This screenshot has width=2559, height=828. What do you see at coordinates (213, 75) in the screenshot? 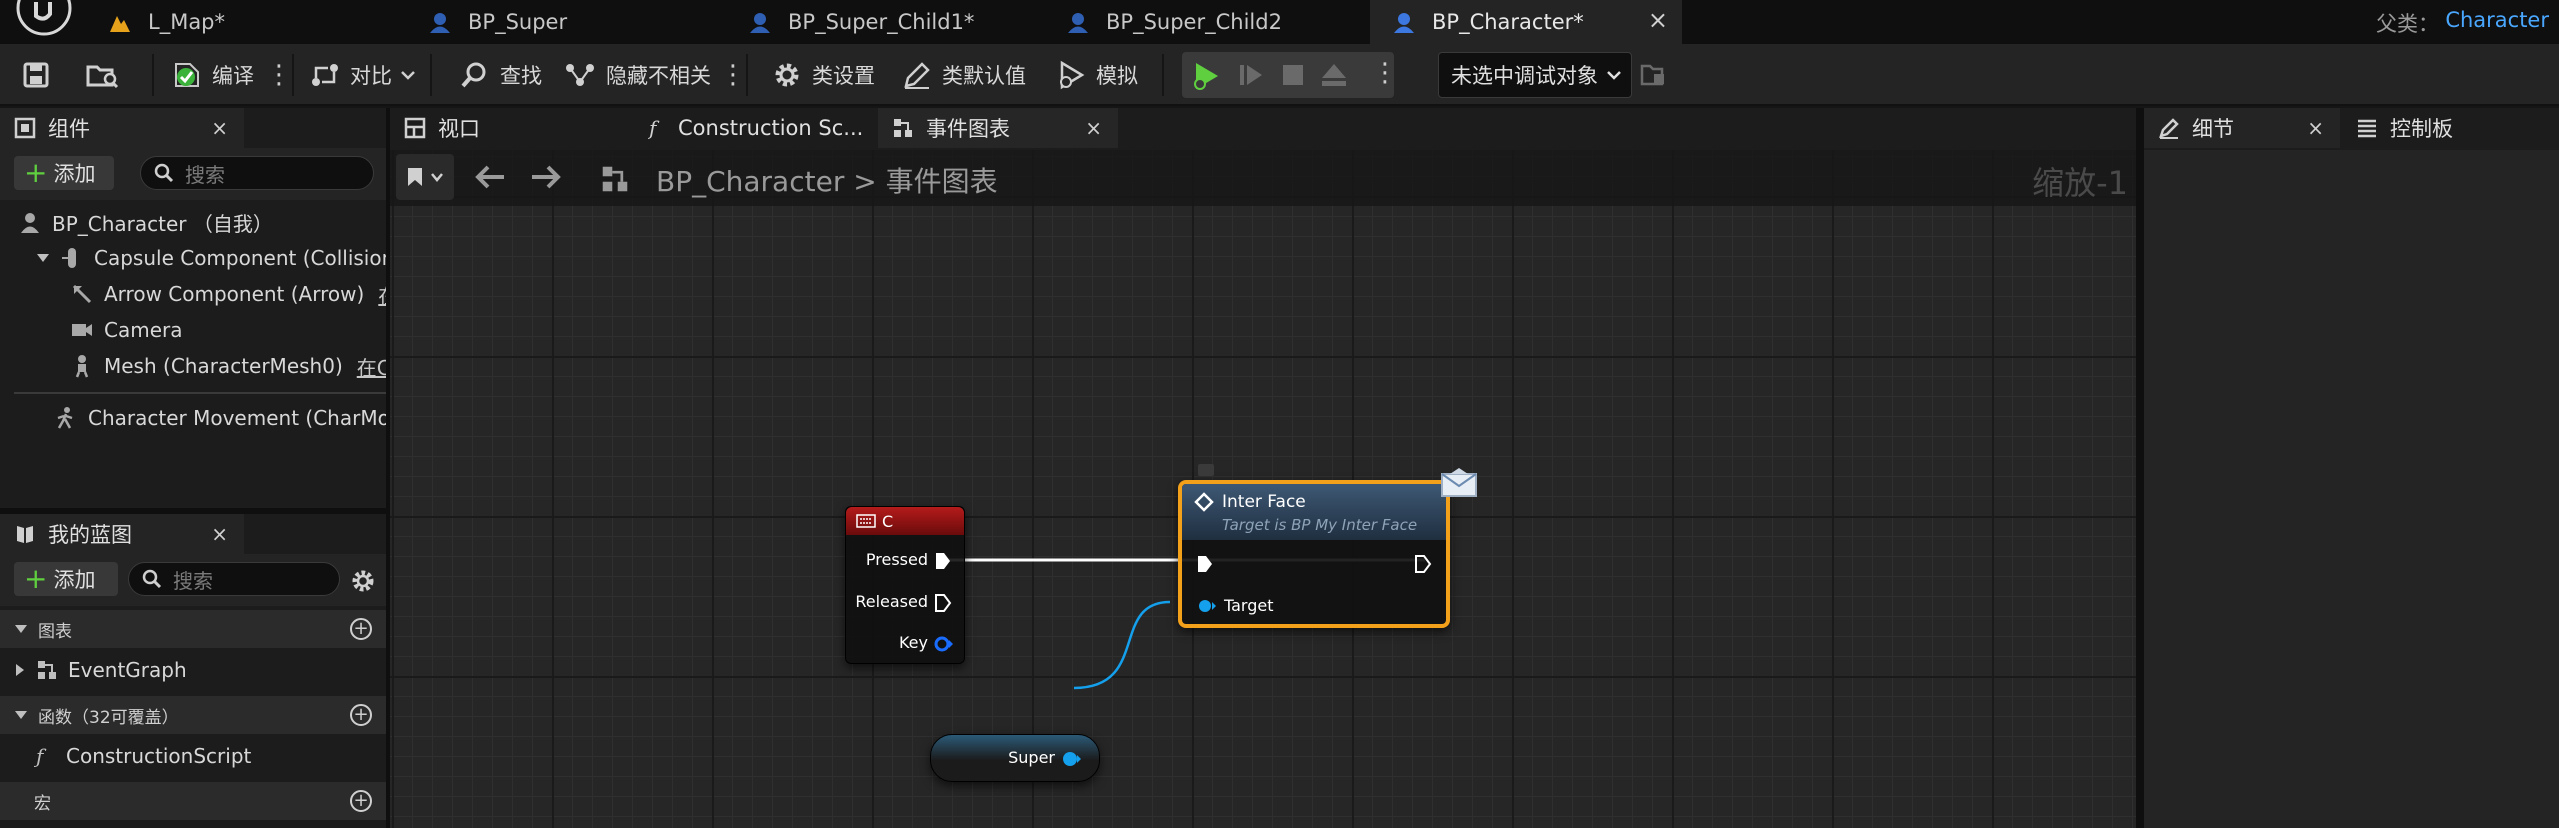
I see `compile-button: 编译` at bounding box center [213, 75].